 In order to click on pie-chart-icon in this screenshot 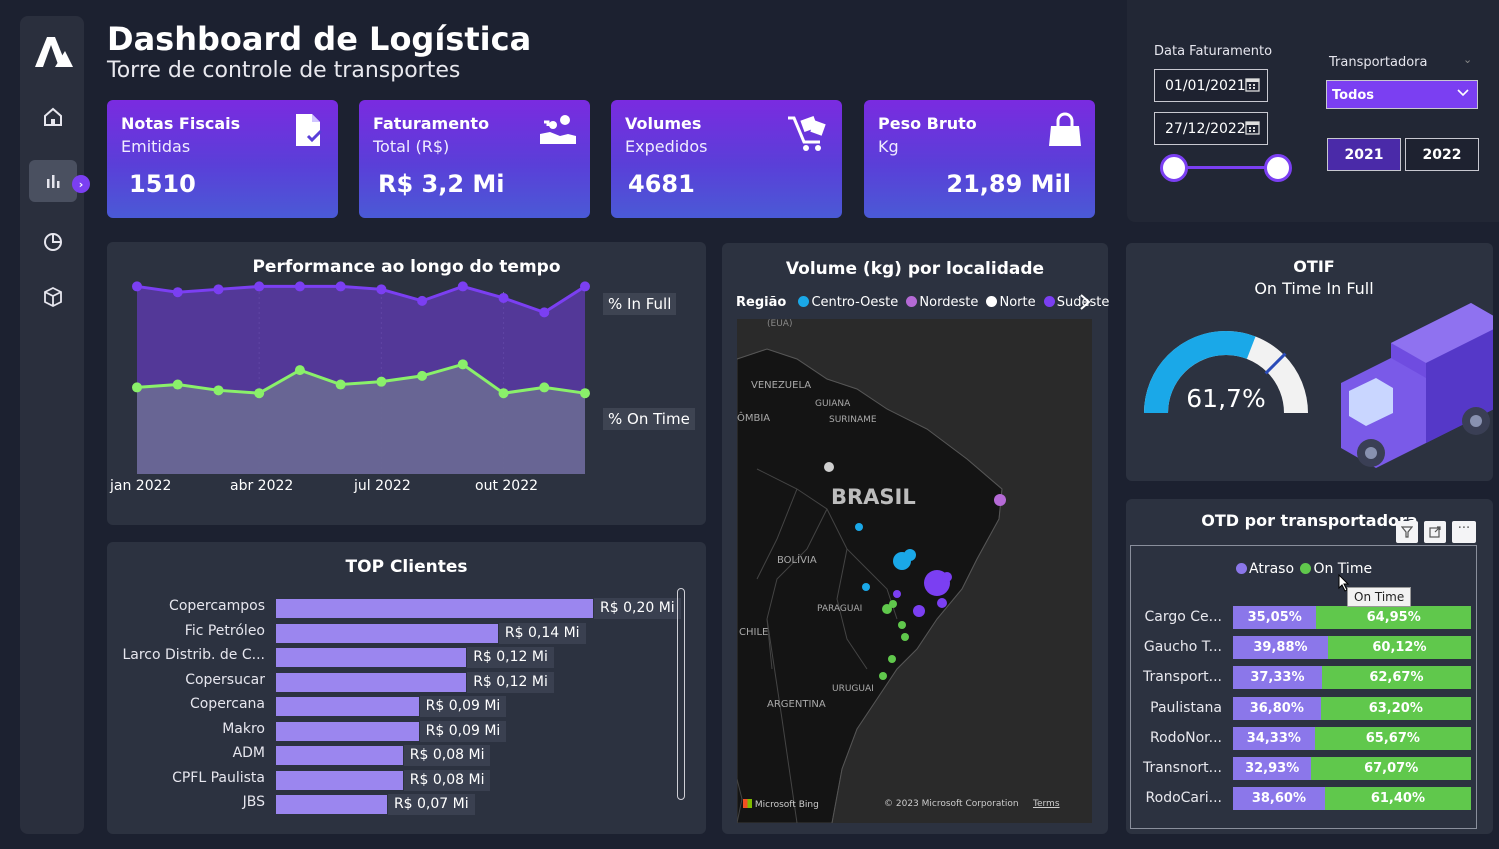, I will do `click(53, 242)`.